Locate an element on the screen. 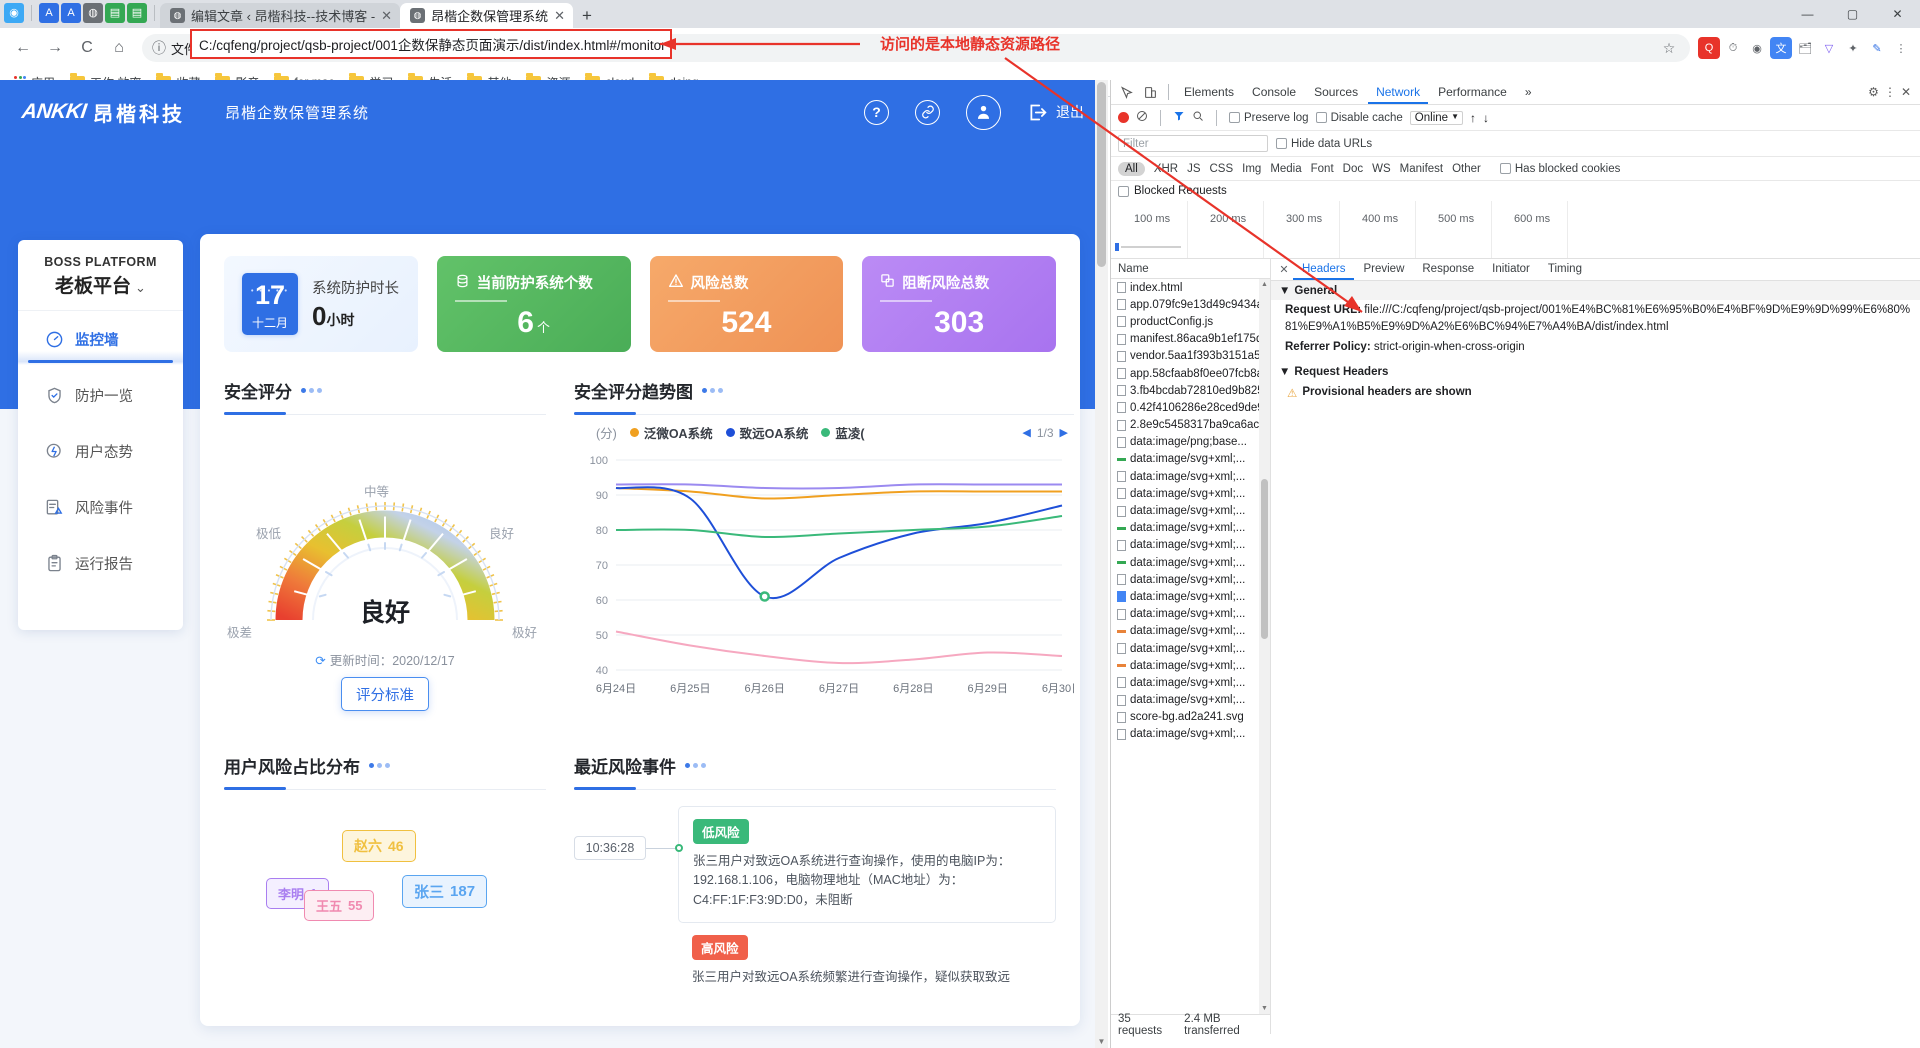 This screenshot has height=1048, width=1920. extension-icon-power: ◉ is located at coordinates (1757, 48).